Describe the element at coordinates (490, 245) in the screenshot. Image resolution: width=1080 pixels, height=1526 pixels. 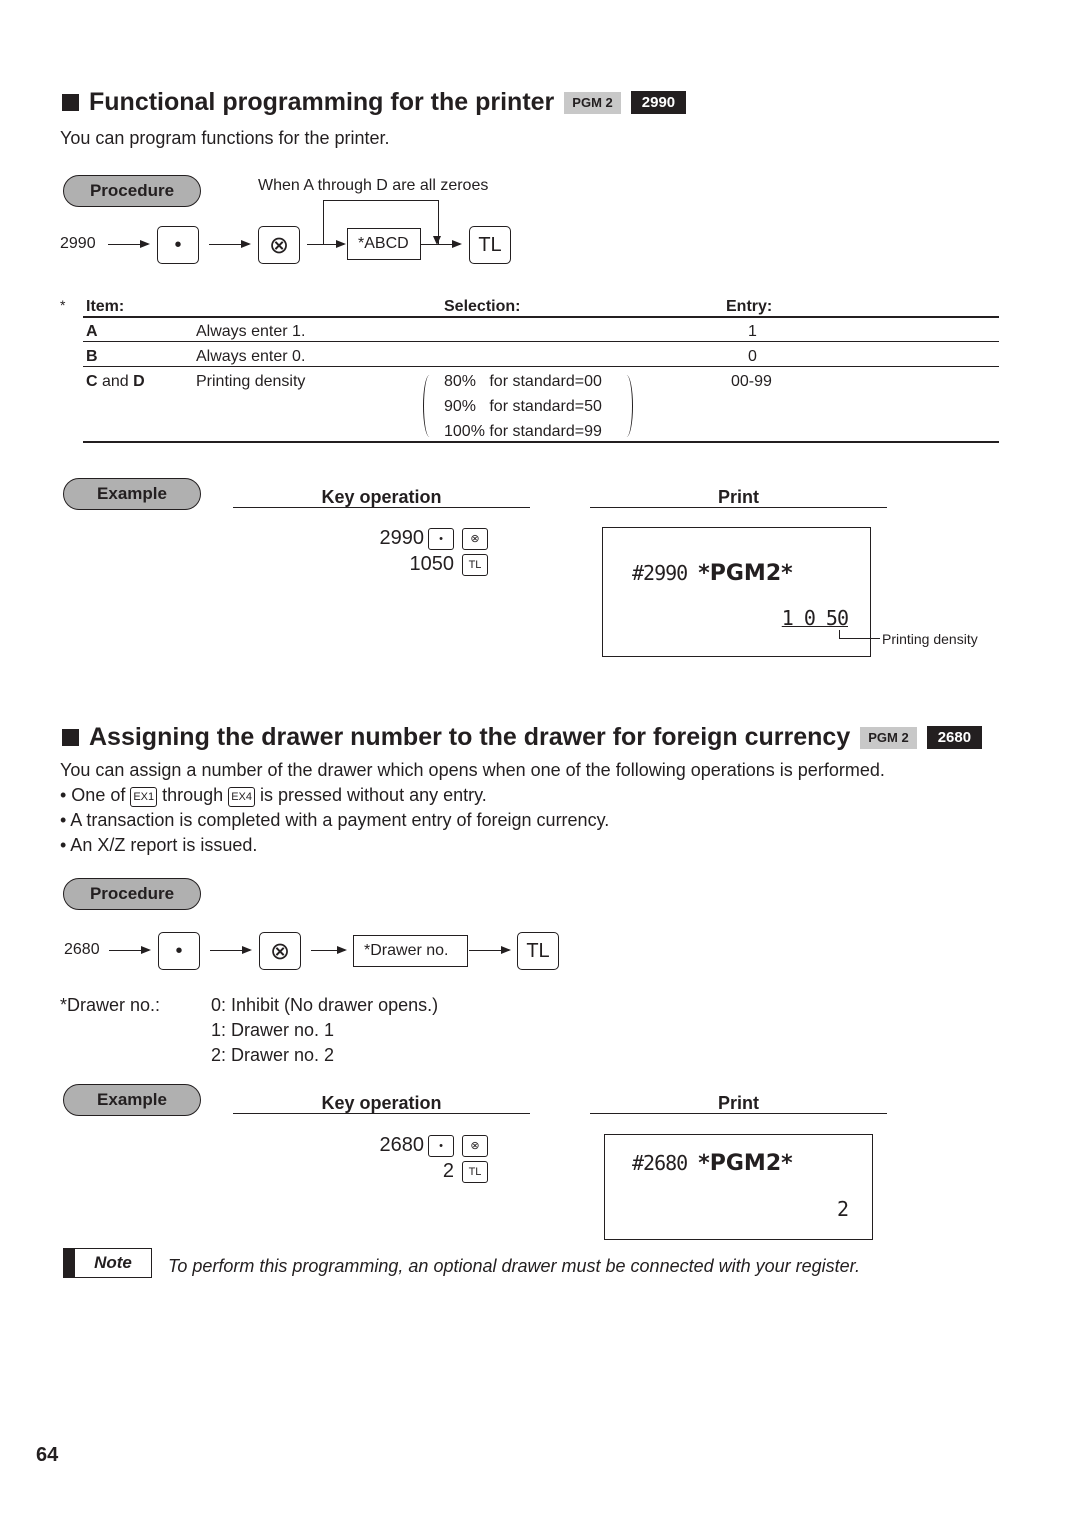
I see `total-key: TL` at that location.